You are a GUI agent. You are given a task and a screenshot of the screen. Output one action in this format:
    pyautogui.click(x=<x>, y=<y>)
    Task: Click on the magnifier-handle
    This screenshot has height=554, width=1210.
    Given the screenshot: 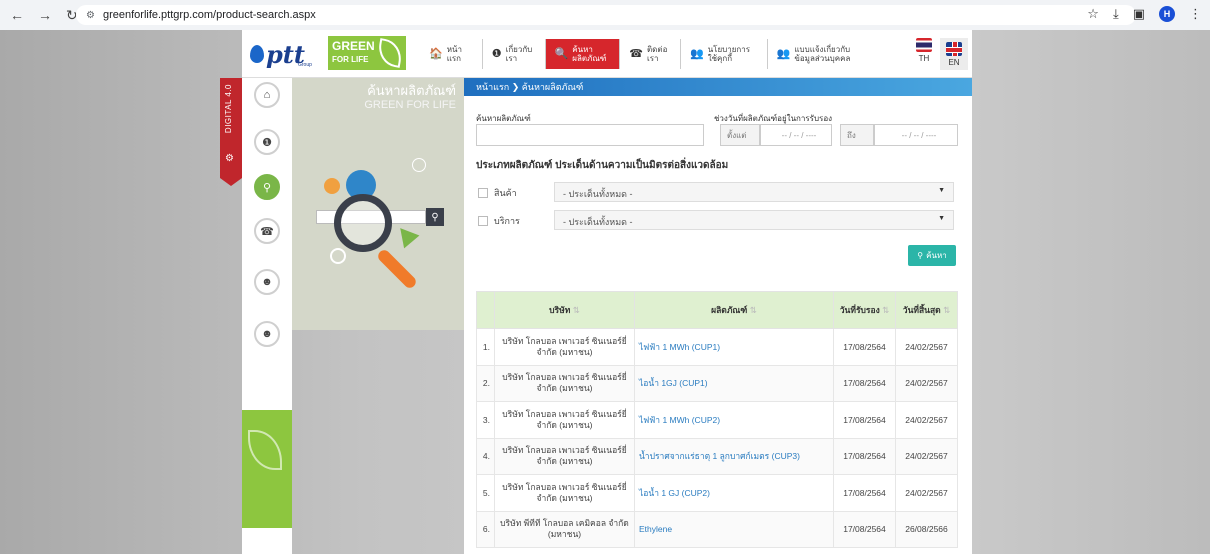 What is the action you would take?
    pyautogui.click(x=397, y=269)
    